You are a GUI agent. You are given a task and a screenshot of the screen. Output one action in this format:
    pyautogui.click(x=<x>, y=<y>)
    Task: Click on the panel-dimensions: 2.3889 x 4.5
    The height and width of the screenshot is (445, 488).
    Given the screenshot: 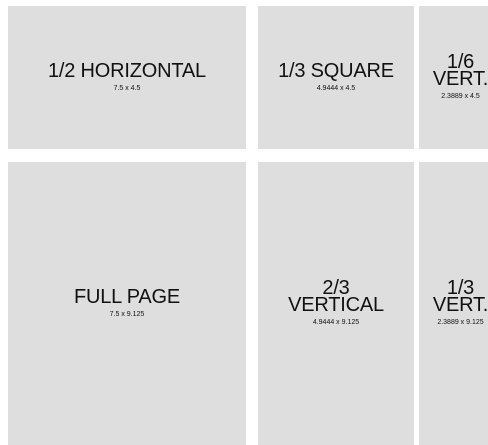 What is the action you would take?
    pyautogui.click(x=460, y=96)
    